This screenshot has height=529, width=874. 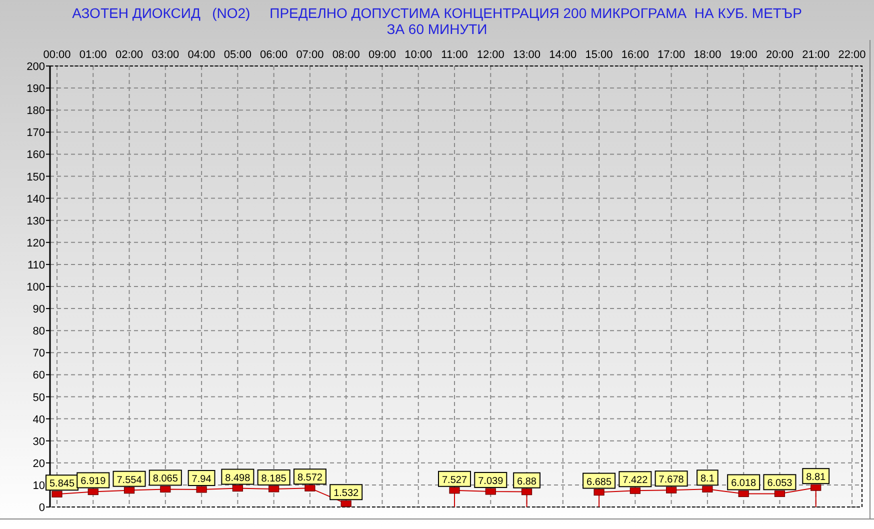 What do you see at coordinates (57, 55) in the screenshot?
I see `axis-tick-label: 00:00` at bounding box center [57, 55].